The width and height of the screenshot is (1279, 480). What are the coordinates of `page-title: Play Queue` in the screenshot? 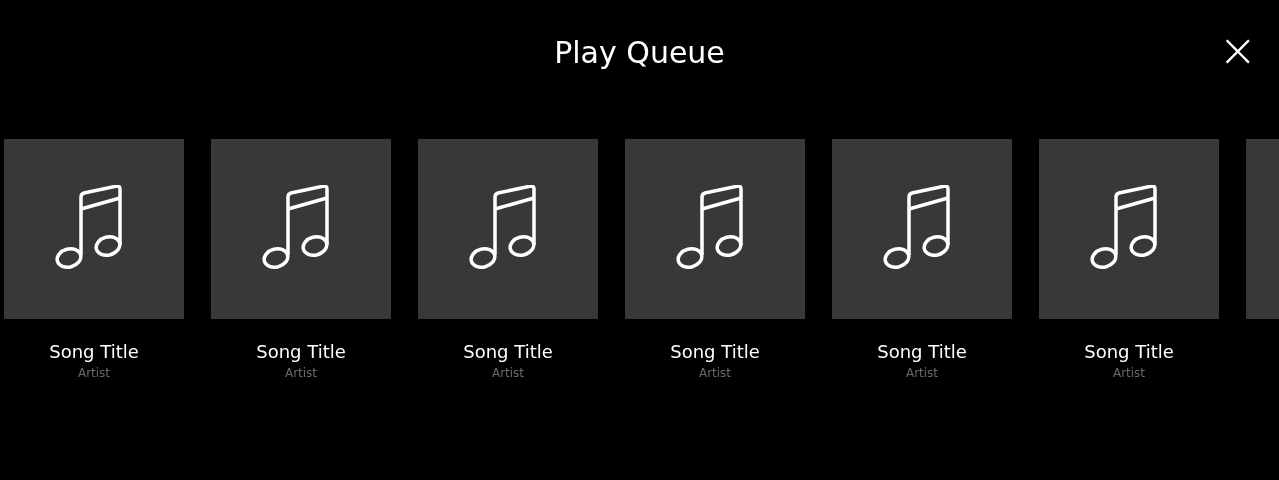 It's located at (639, 53).